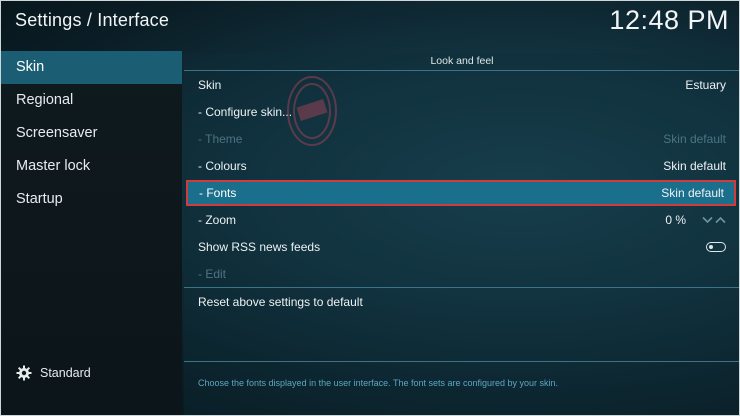  What do you see at coordinates (461, 302) in the screenshot?
I see `reset-settings-button: Reset above settings to default` at bounding box center [461, 302].